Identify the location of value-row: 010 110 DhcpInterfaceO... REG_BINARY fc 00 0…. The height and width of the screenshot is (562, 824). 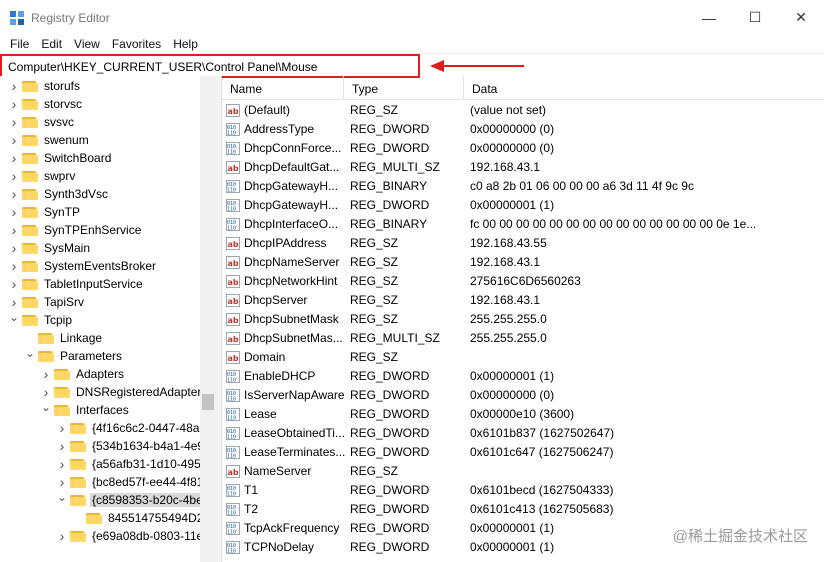
(523, 224).